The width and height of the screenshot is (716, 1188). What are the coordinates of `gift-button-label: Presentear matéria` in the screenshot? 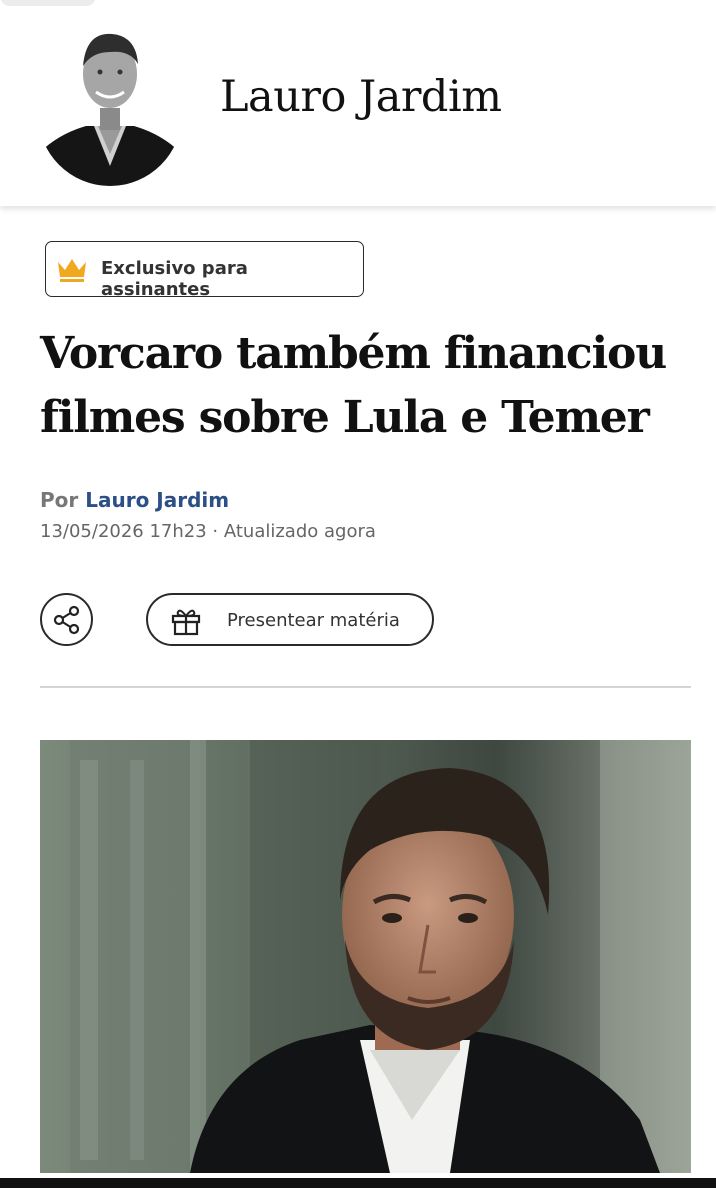 It's located at (313, 620).